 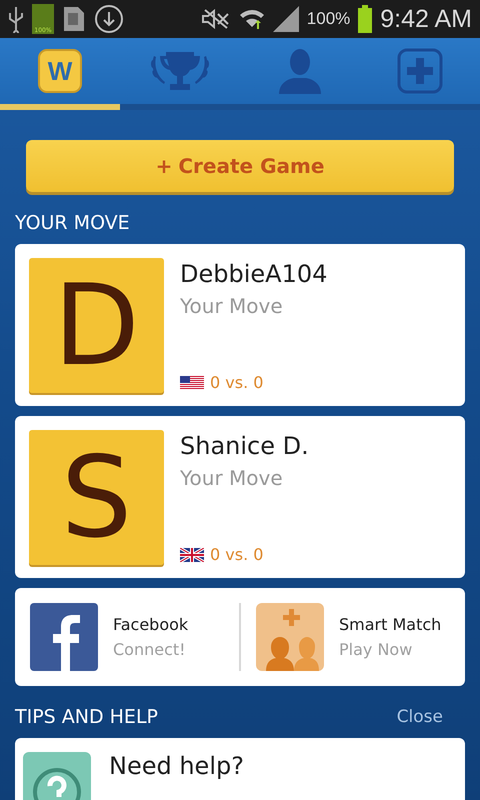 I want to click on smart-match-button: Smart Match Play Now, so click(x=353, y=637).